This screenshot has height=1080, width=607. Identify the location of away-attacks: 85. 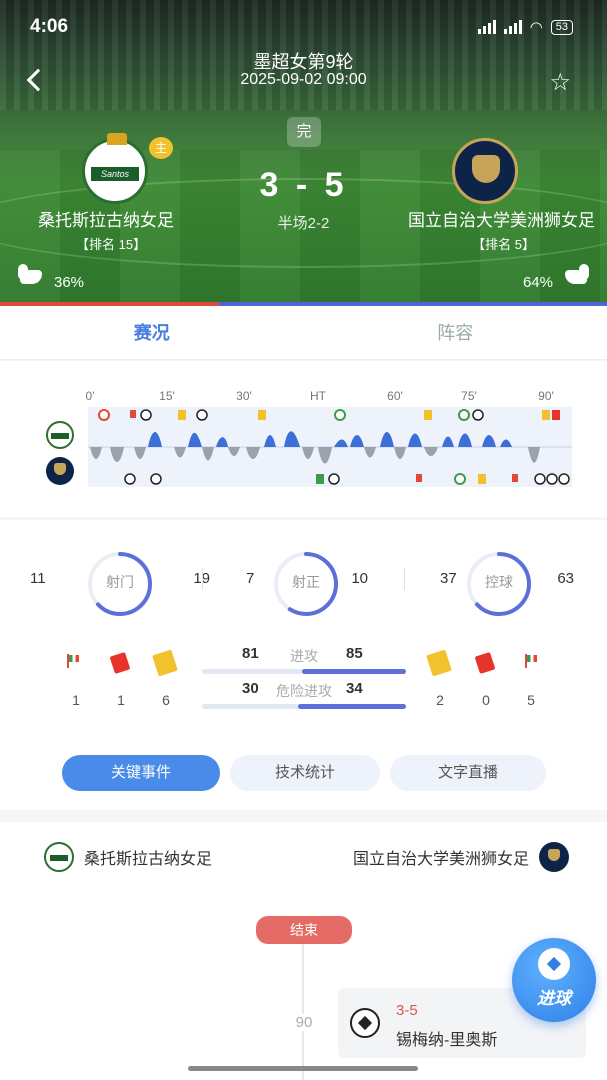
(354, 653).